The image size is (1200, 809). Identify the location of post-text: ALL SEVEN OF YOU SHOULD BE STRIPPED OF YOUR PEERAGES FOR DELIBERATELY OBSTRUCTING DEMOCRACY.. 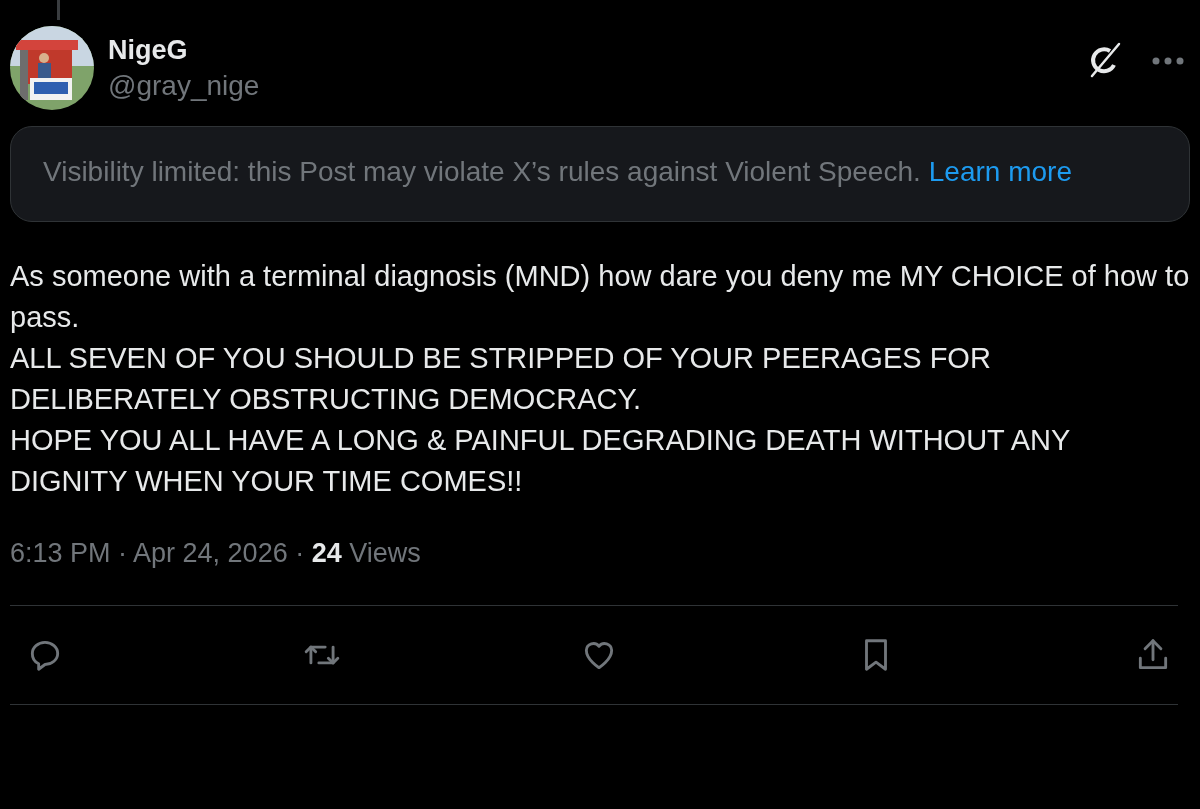
(501, 379).